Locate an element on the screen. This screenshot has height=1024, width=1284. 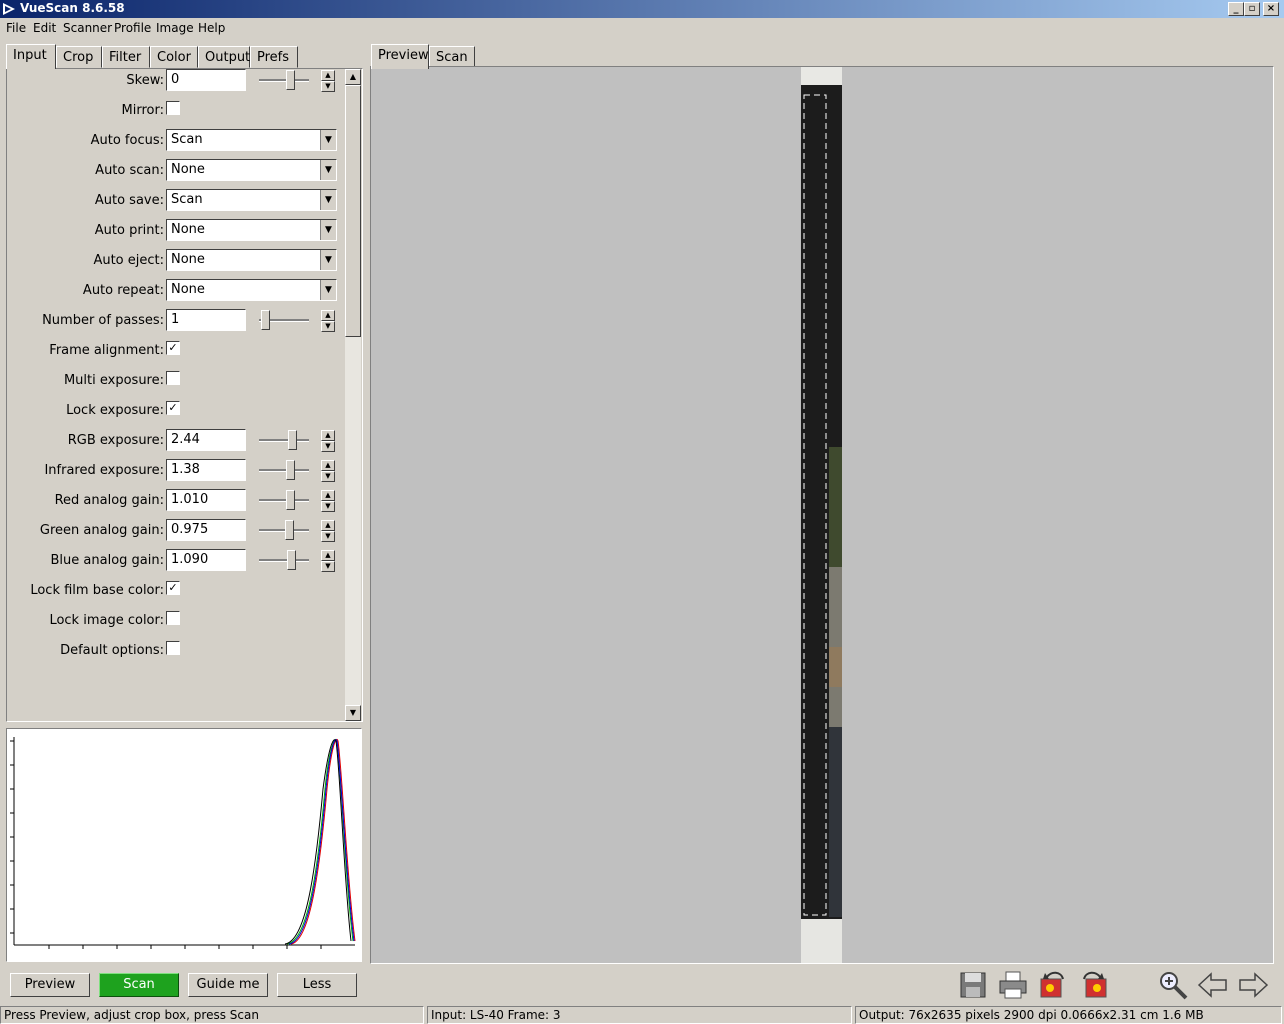
menu-help: Help is located at coordinates (211, 28).